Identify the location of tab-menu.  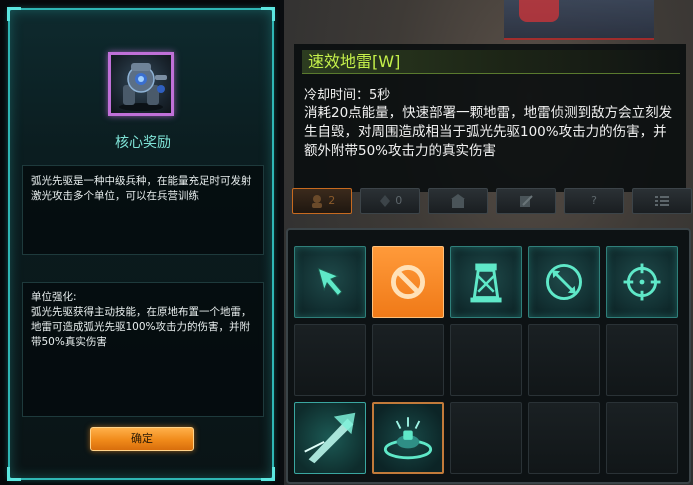
(662, 201).